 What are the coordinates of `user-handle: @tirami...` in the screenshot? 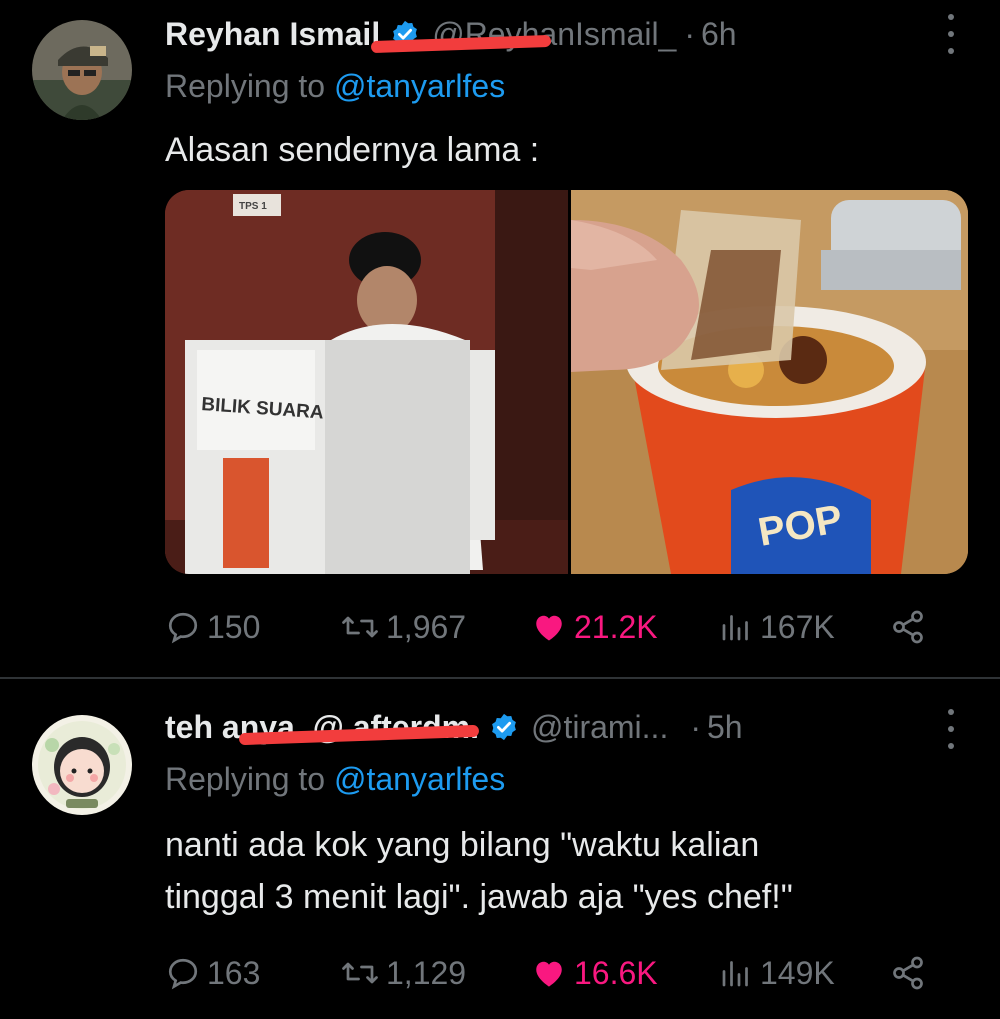 It's located at (599, 727).